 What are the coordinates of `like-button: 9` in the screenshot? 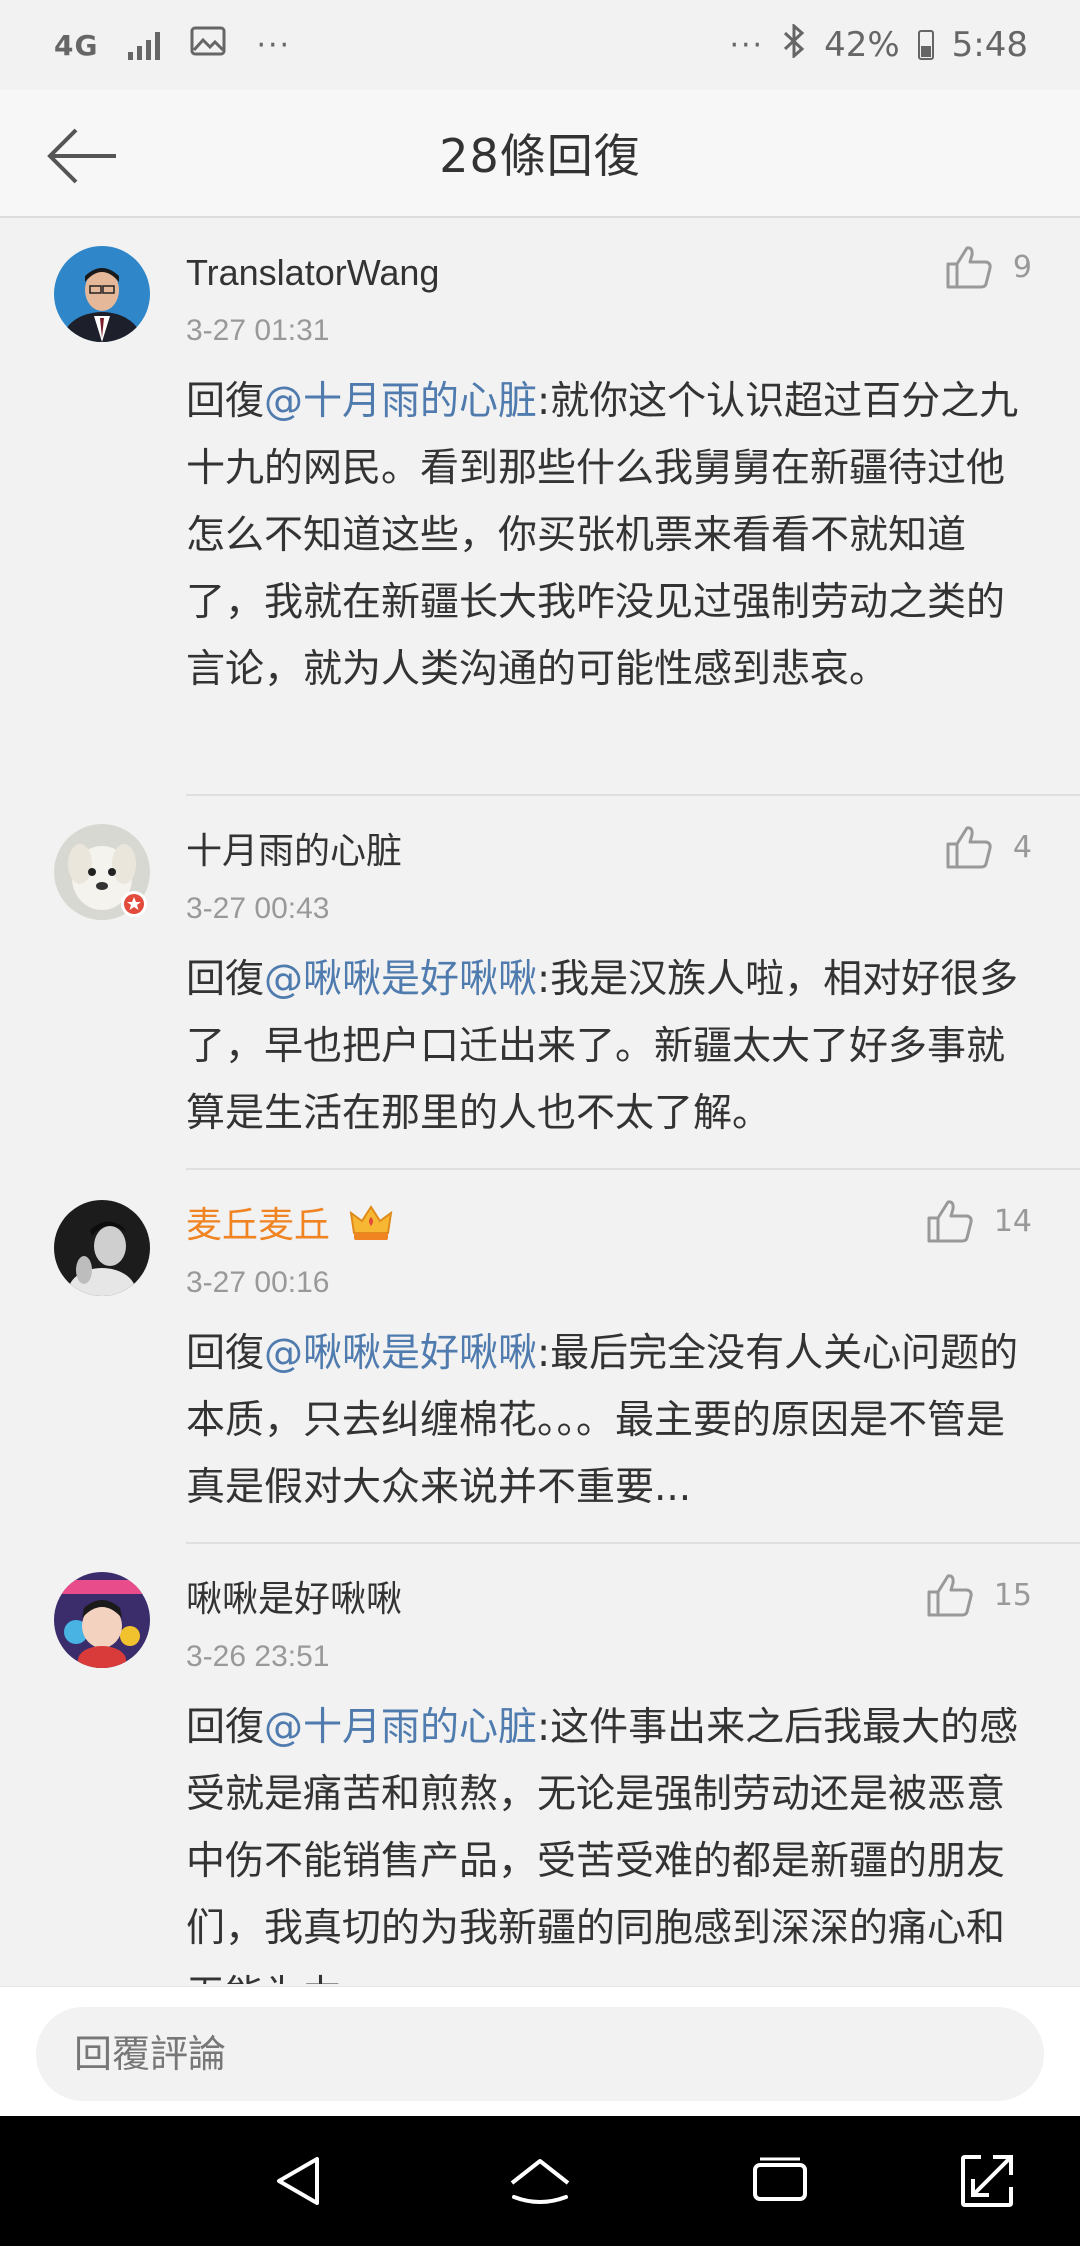 It's located at (988, 267).